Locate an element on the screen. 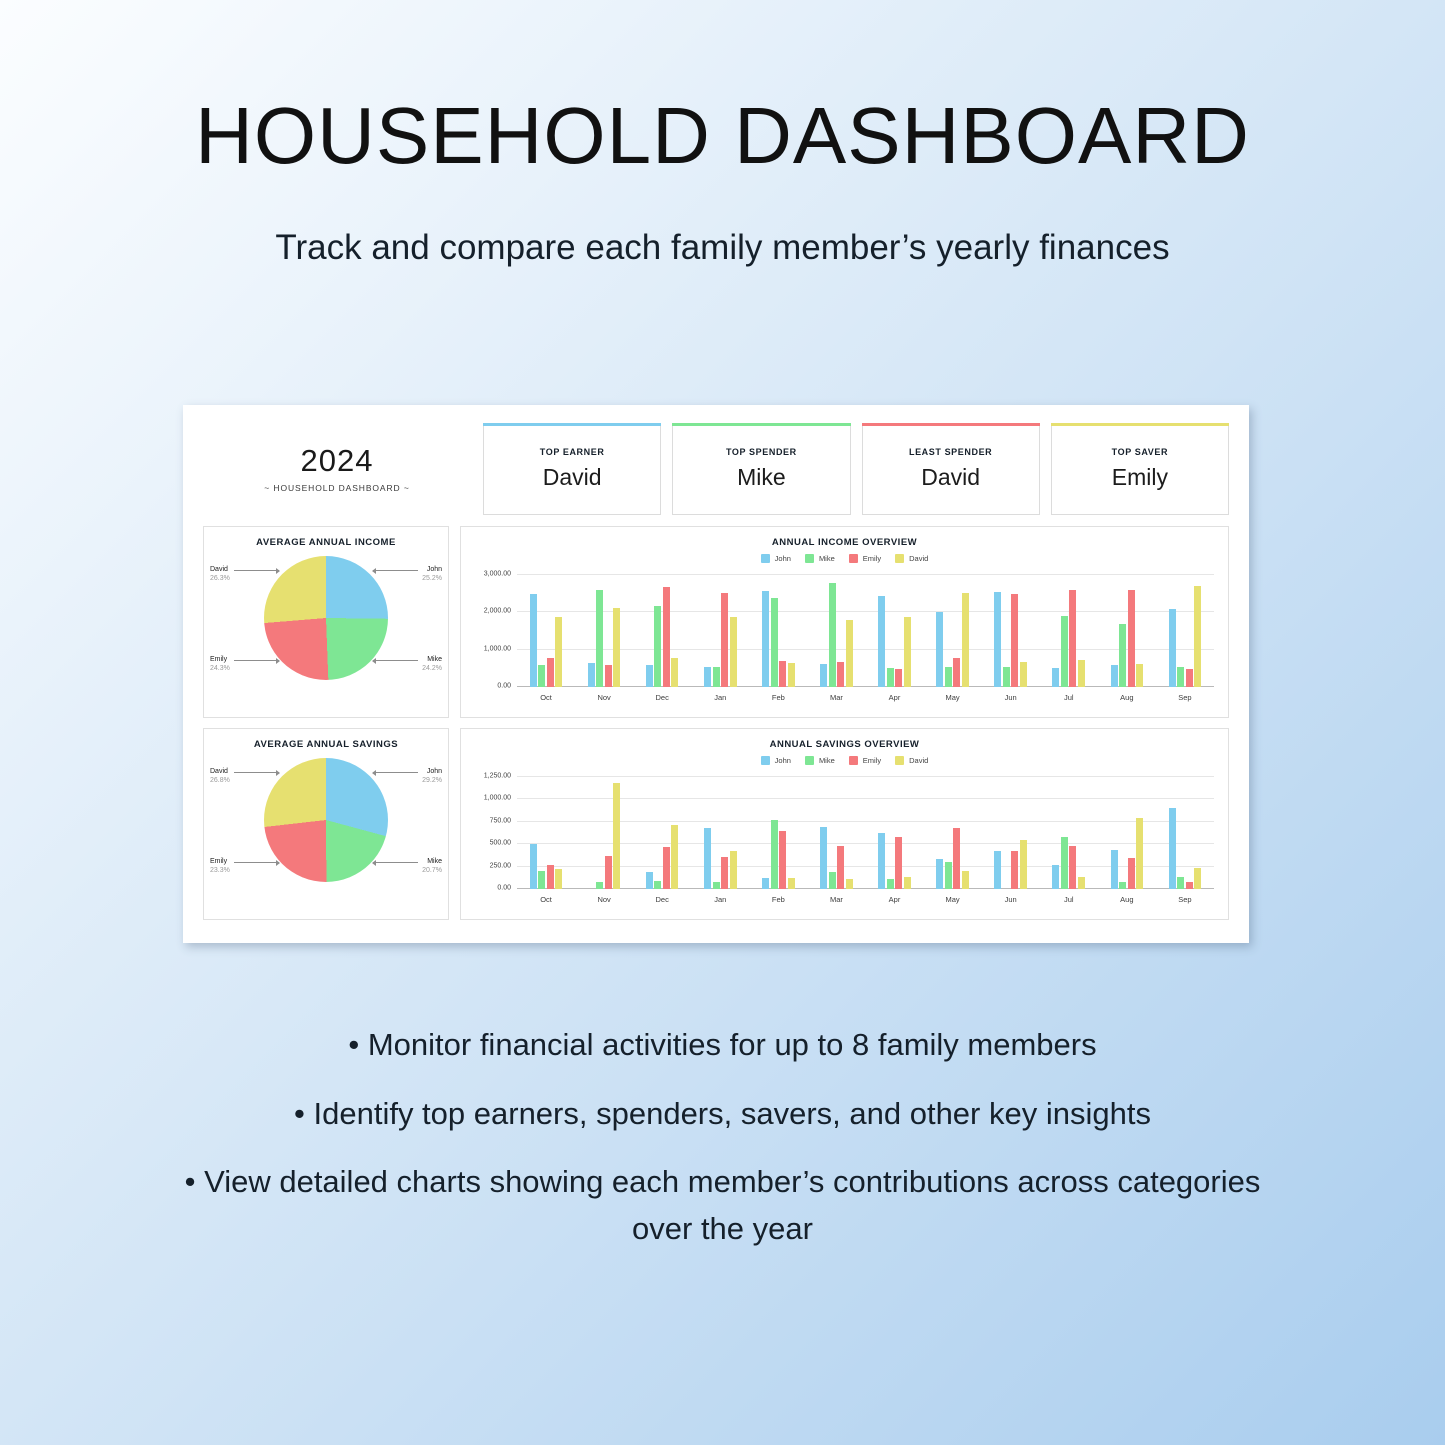 Image resolution: width=1445 pixels, height=1445 pixels. y-axis-tick-label: 3,000.00 is located at coordinates (497, 574).